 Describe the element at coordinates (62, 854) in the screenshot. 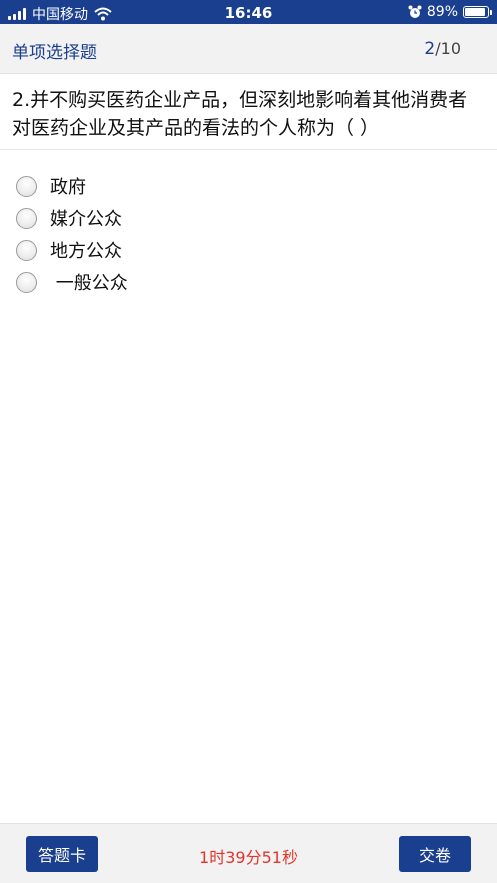

I see `answer-card-button: 答题卡` at that location.